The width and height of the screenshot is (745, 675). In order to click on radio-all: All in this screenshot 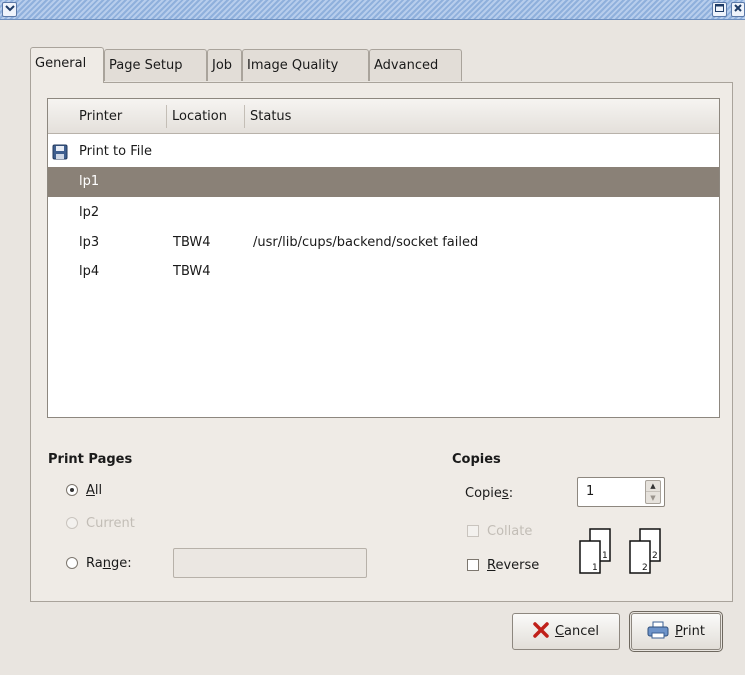, I will do `click(84, 491)`.